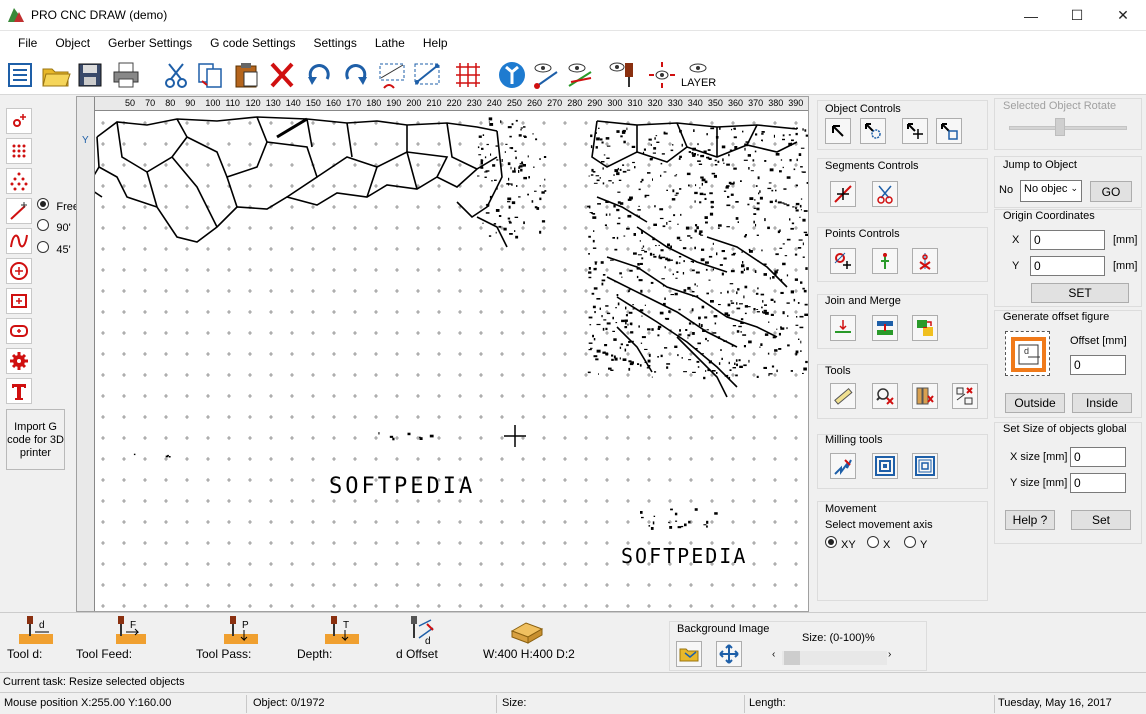 The image size is (1146, 714). What do you see at coordinates (36, 631) in the screenshot?
I see `tool-diameter-icon: d` at bounding box center [36, 631].